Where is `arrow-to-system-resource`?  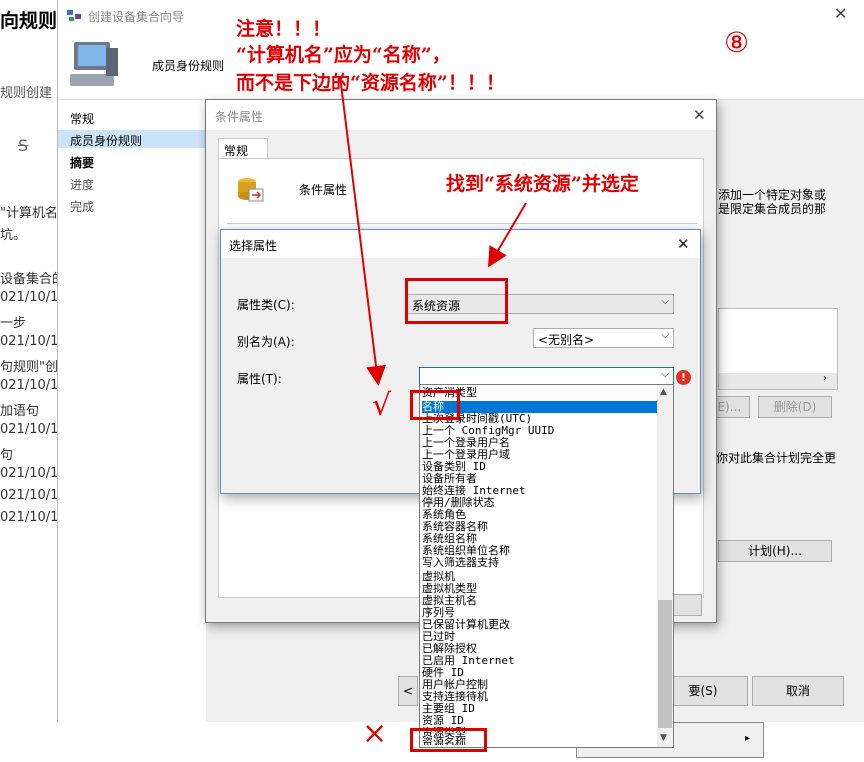 arrow-to-system-resource is located at coordinates (507, 235).